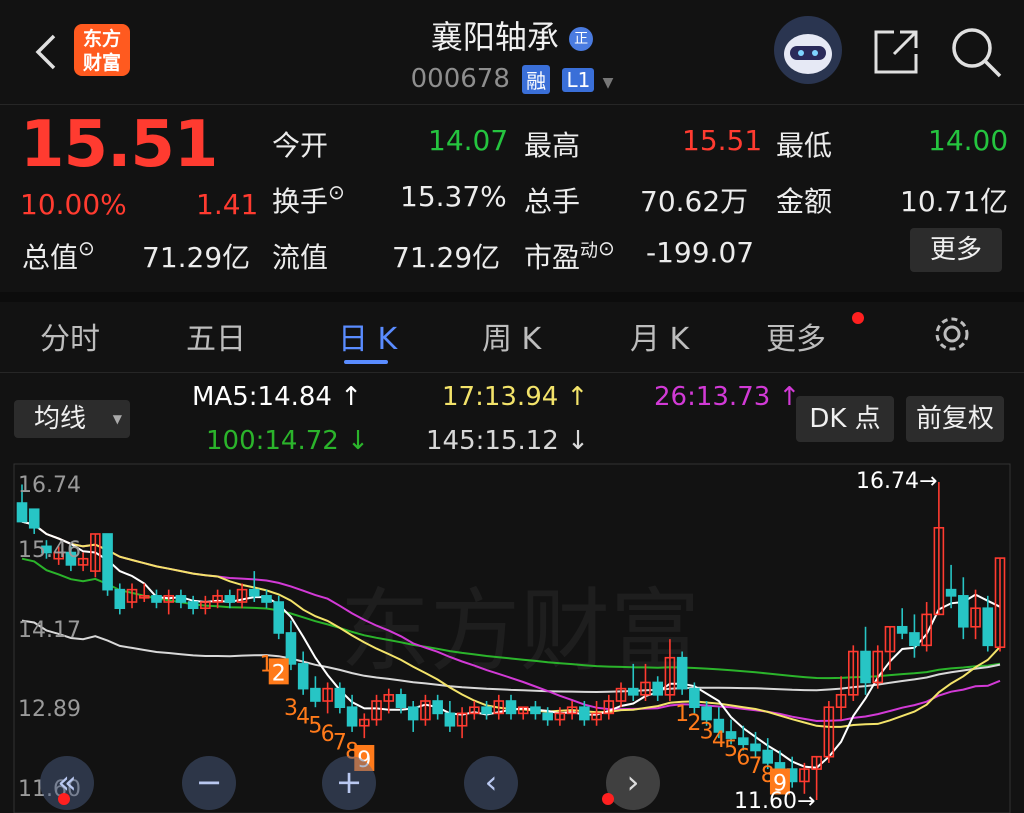 The width and height of the screenshot is (1024, 813). What do you see at coordinates (581, 39) in the screenshot?
I see `title-badge: 正` at bounding box center [581, 39].